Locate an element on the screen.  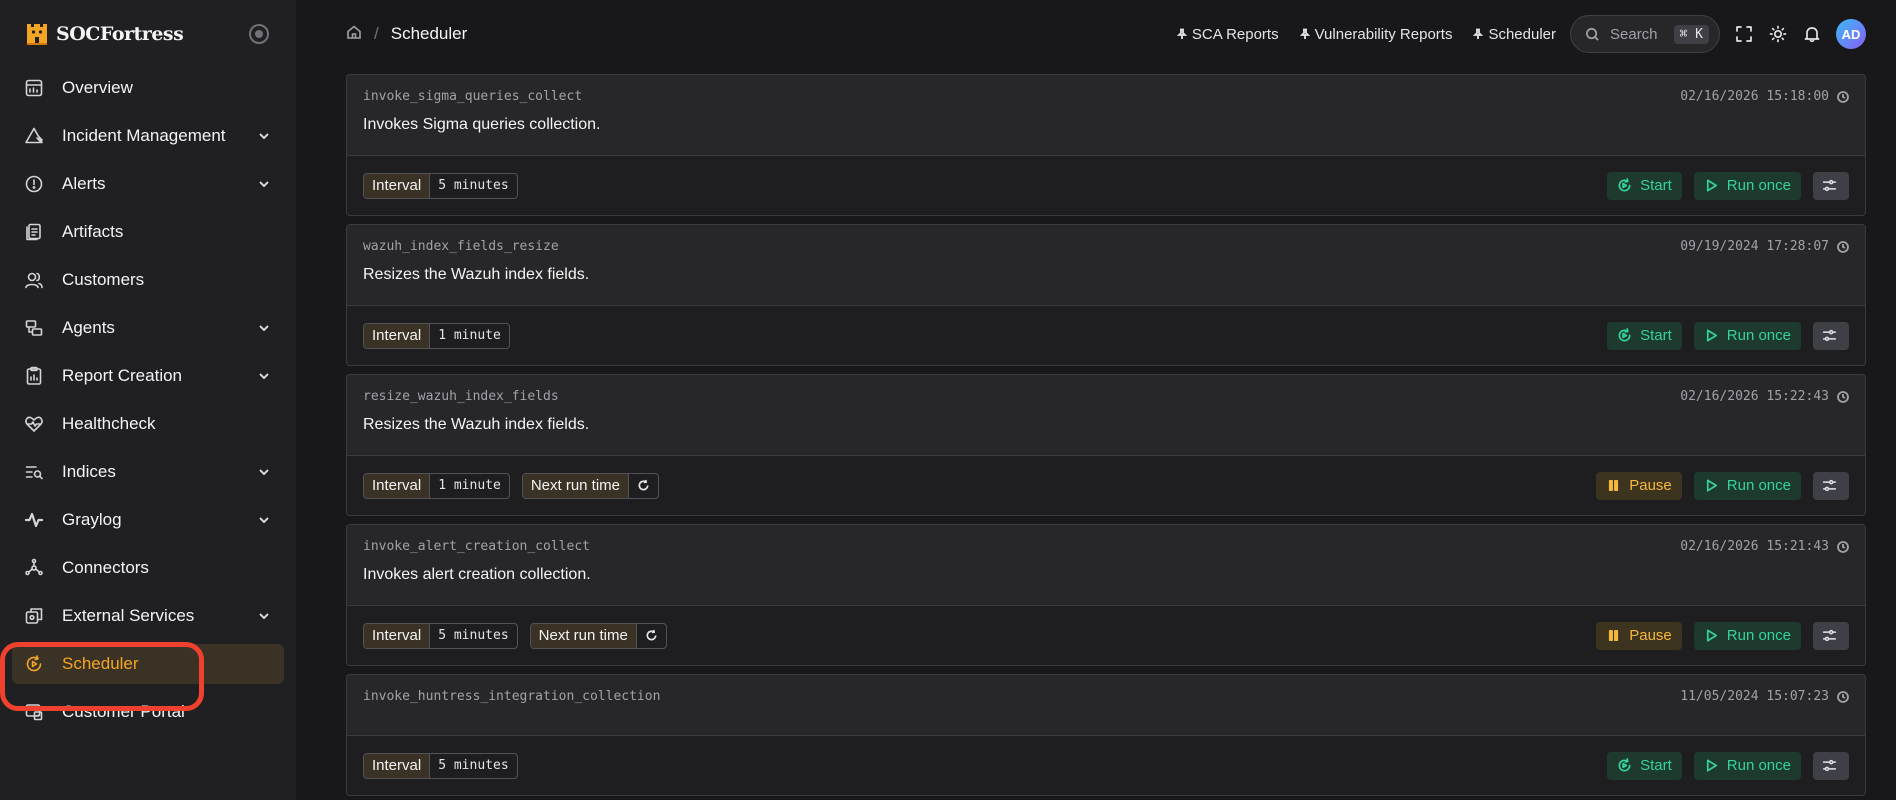
pinned-link-scheduler: Scheduler is located at coordinates (1514, 34).